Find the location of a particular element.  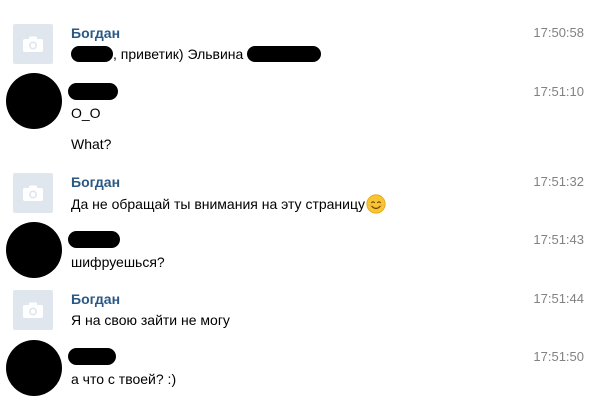

message-text: шифруешься? is located at coordinates (118, 262).